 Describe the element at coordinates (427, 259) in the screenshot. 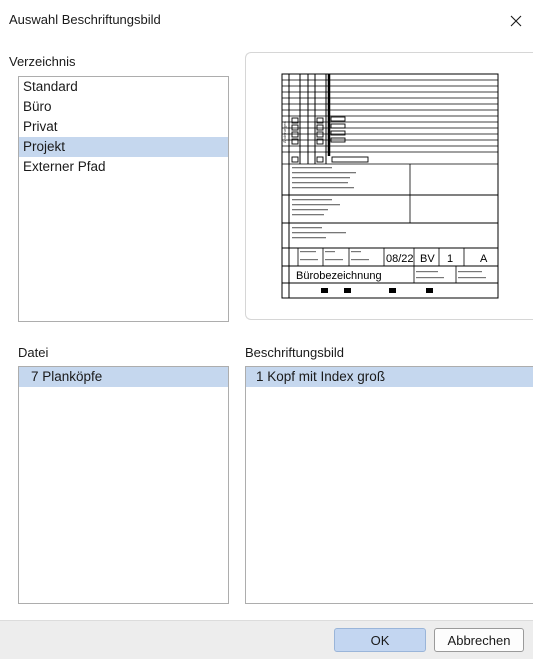

I see `preview-code-bv: BV` at that location.